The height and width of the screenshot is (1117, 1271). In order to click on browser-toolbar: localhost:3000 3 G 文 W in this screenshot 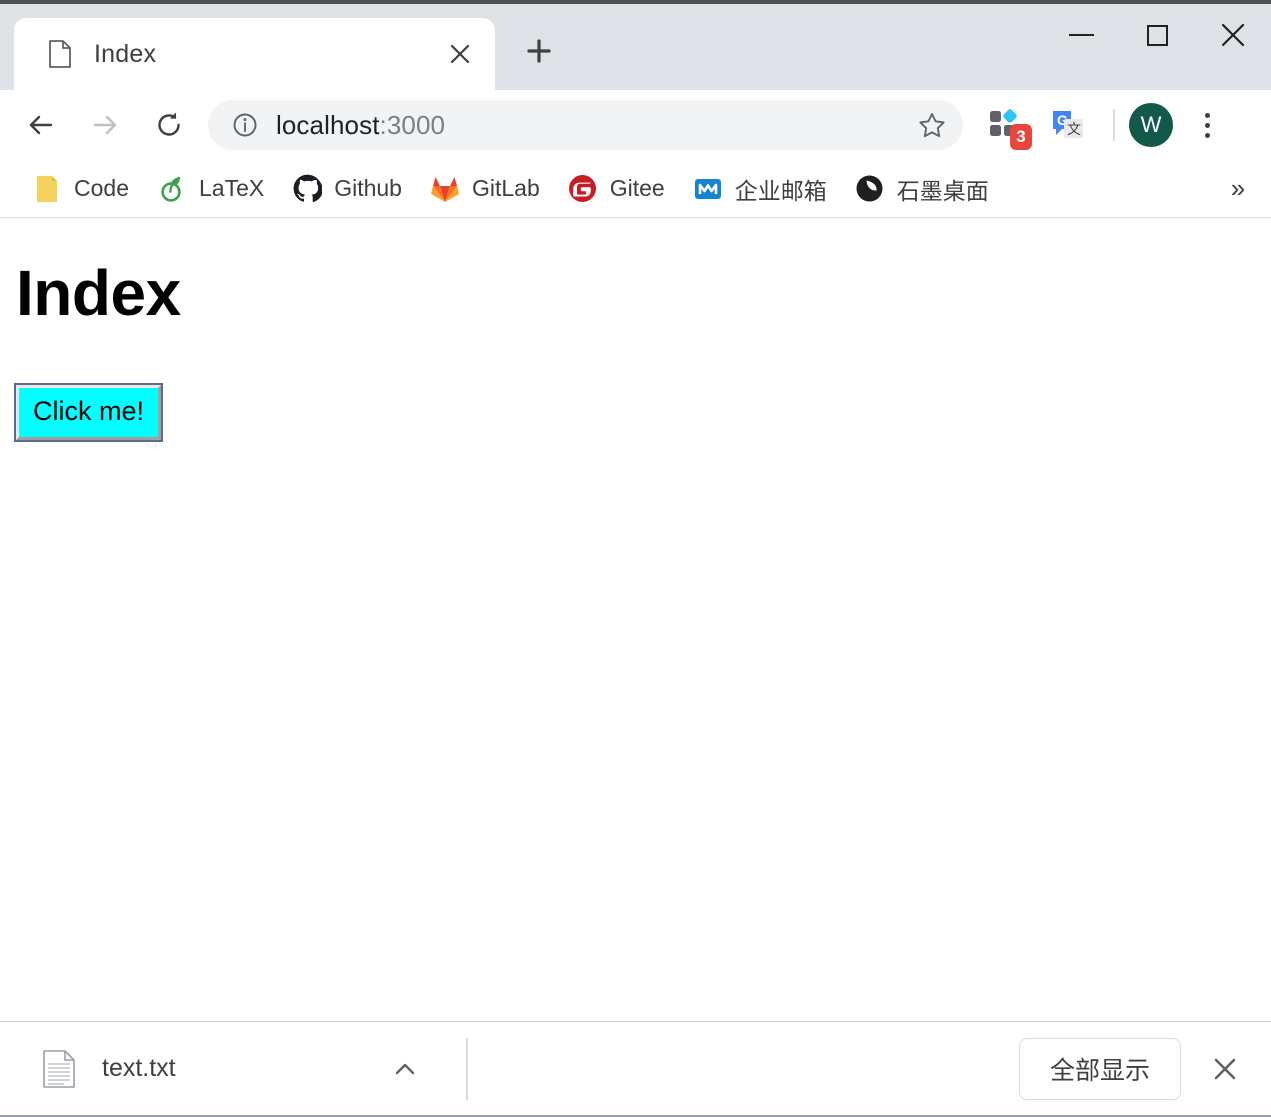, I will do `click(635, 125)`.